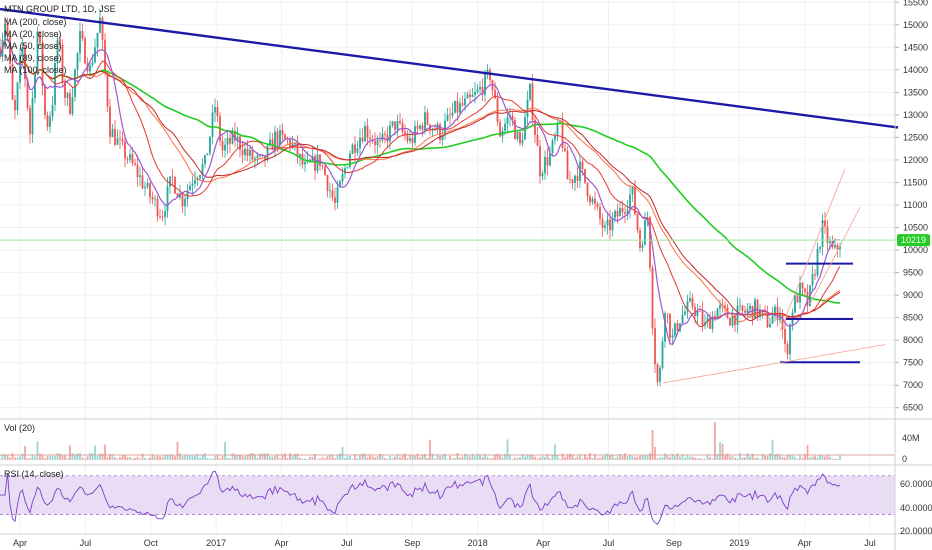  Describe the element at coordinates (34, 474) in the screenshot. I see `rsi-label: RSI (14, close)` at that location.